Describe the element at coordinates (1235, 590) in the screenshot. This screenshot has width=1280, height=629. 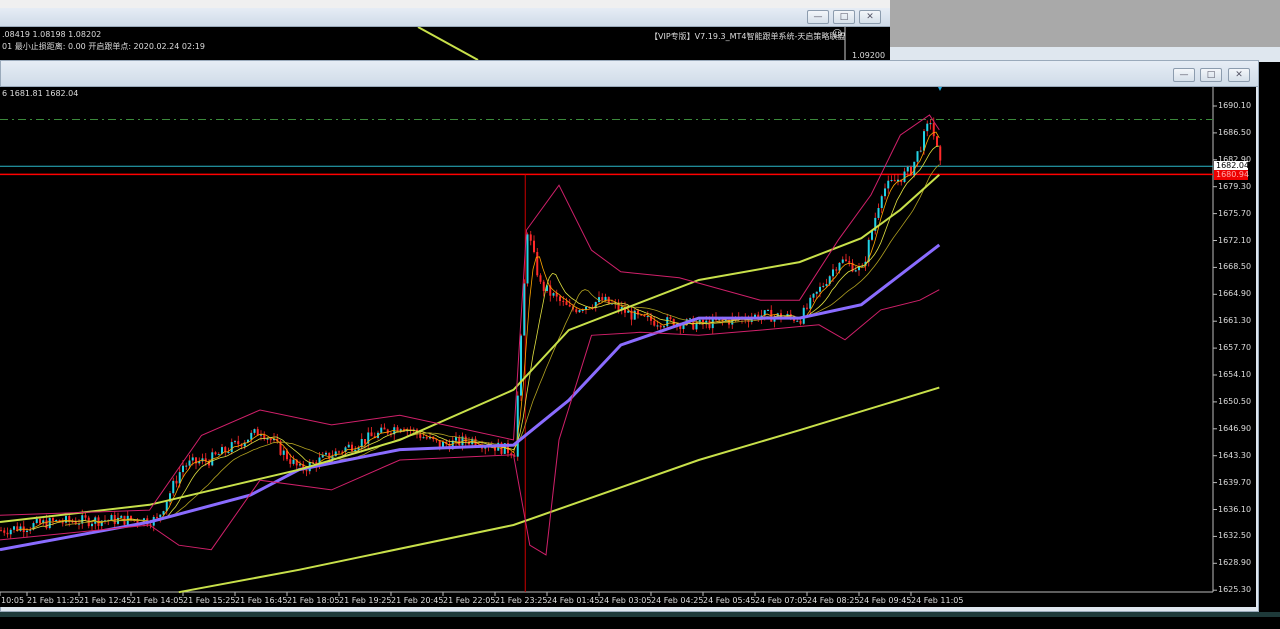
I see `price-axis-label: 1625.30` at that location.